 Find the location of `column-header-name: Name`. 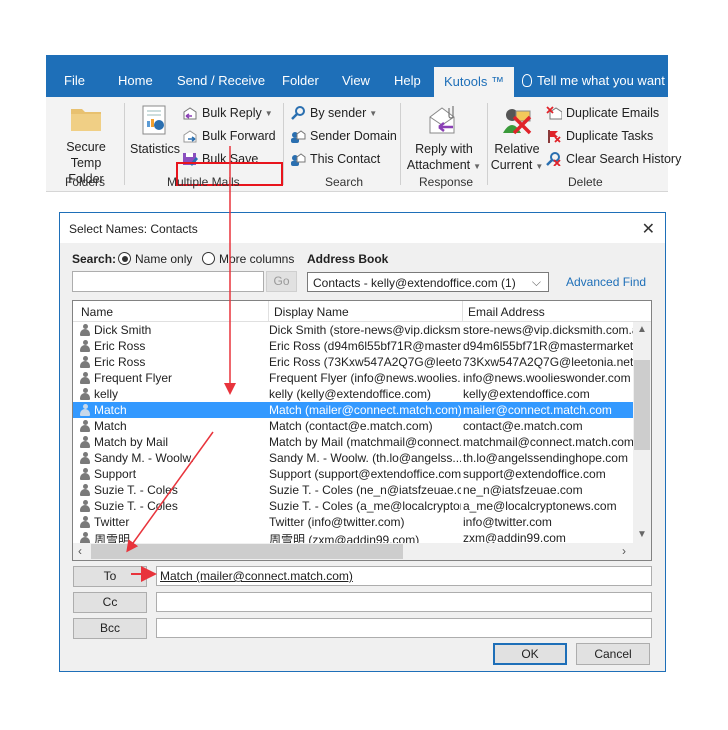

column-header-name: Name is located at coordinates (97, 312).